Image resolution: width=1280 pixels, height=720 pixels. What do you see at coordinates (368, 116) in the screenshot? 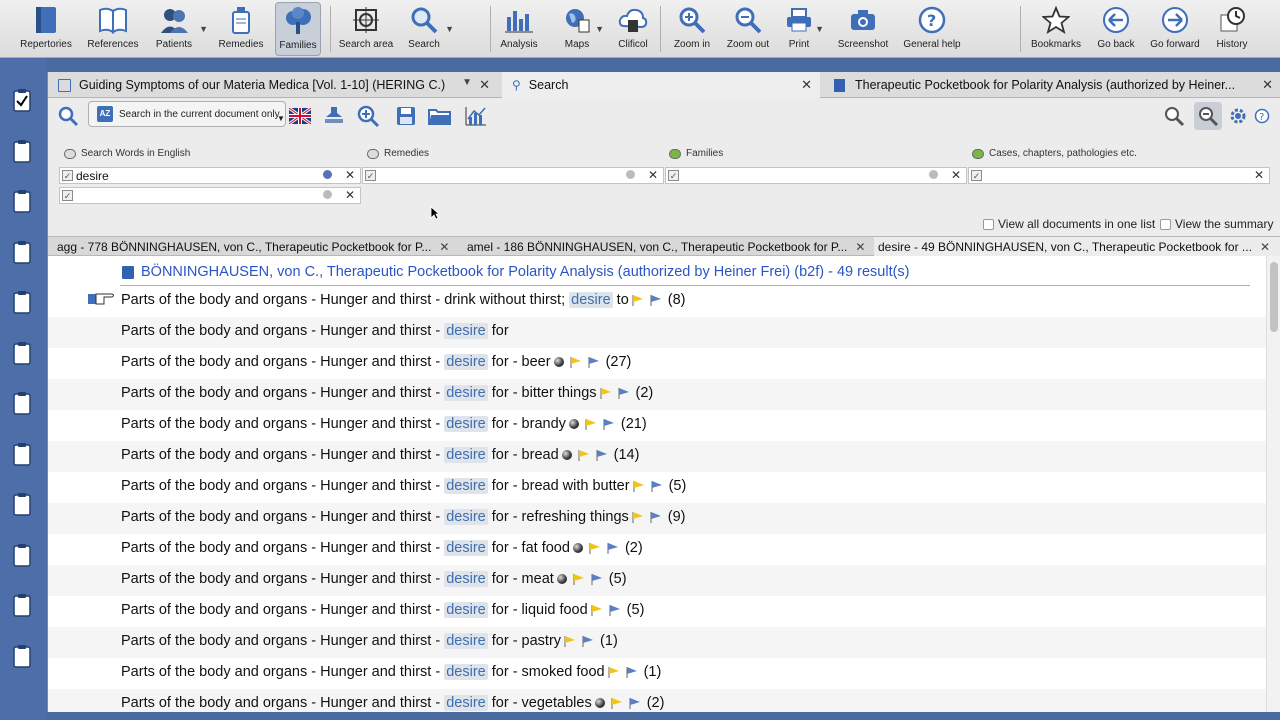
I see `advanced-search-icon` at bounding box center [368, 116].